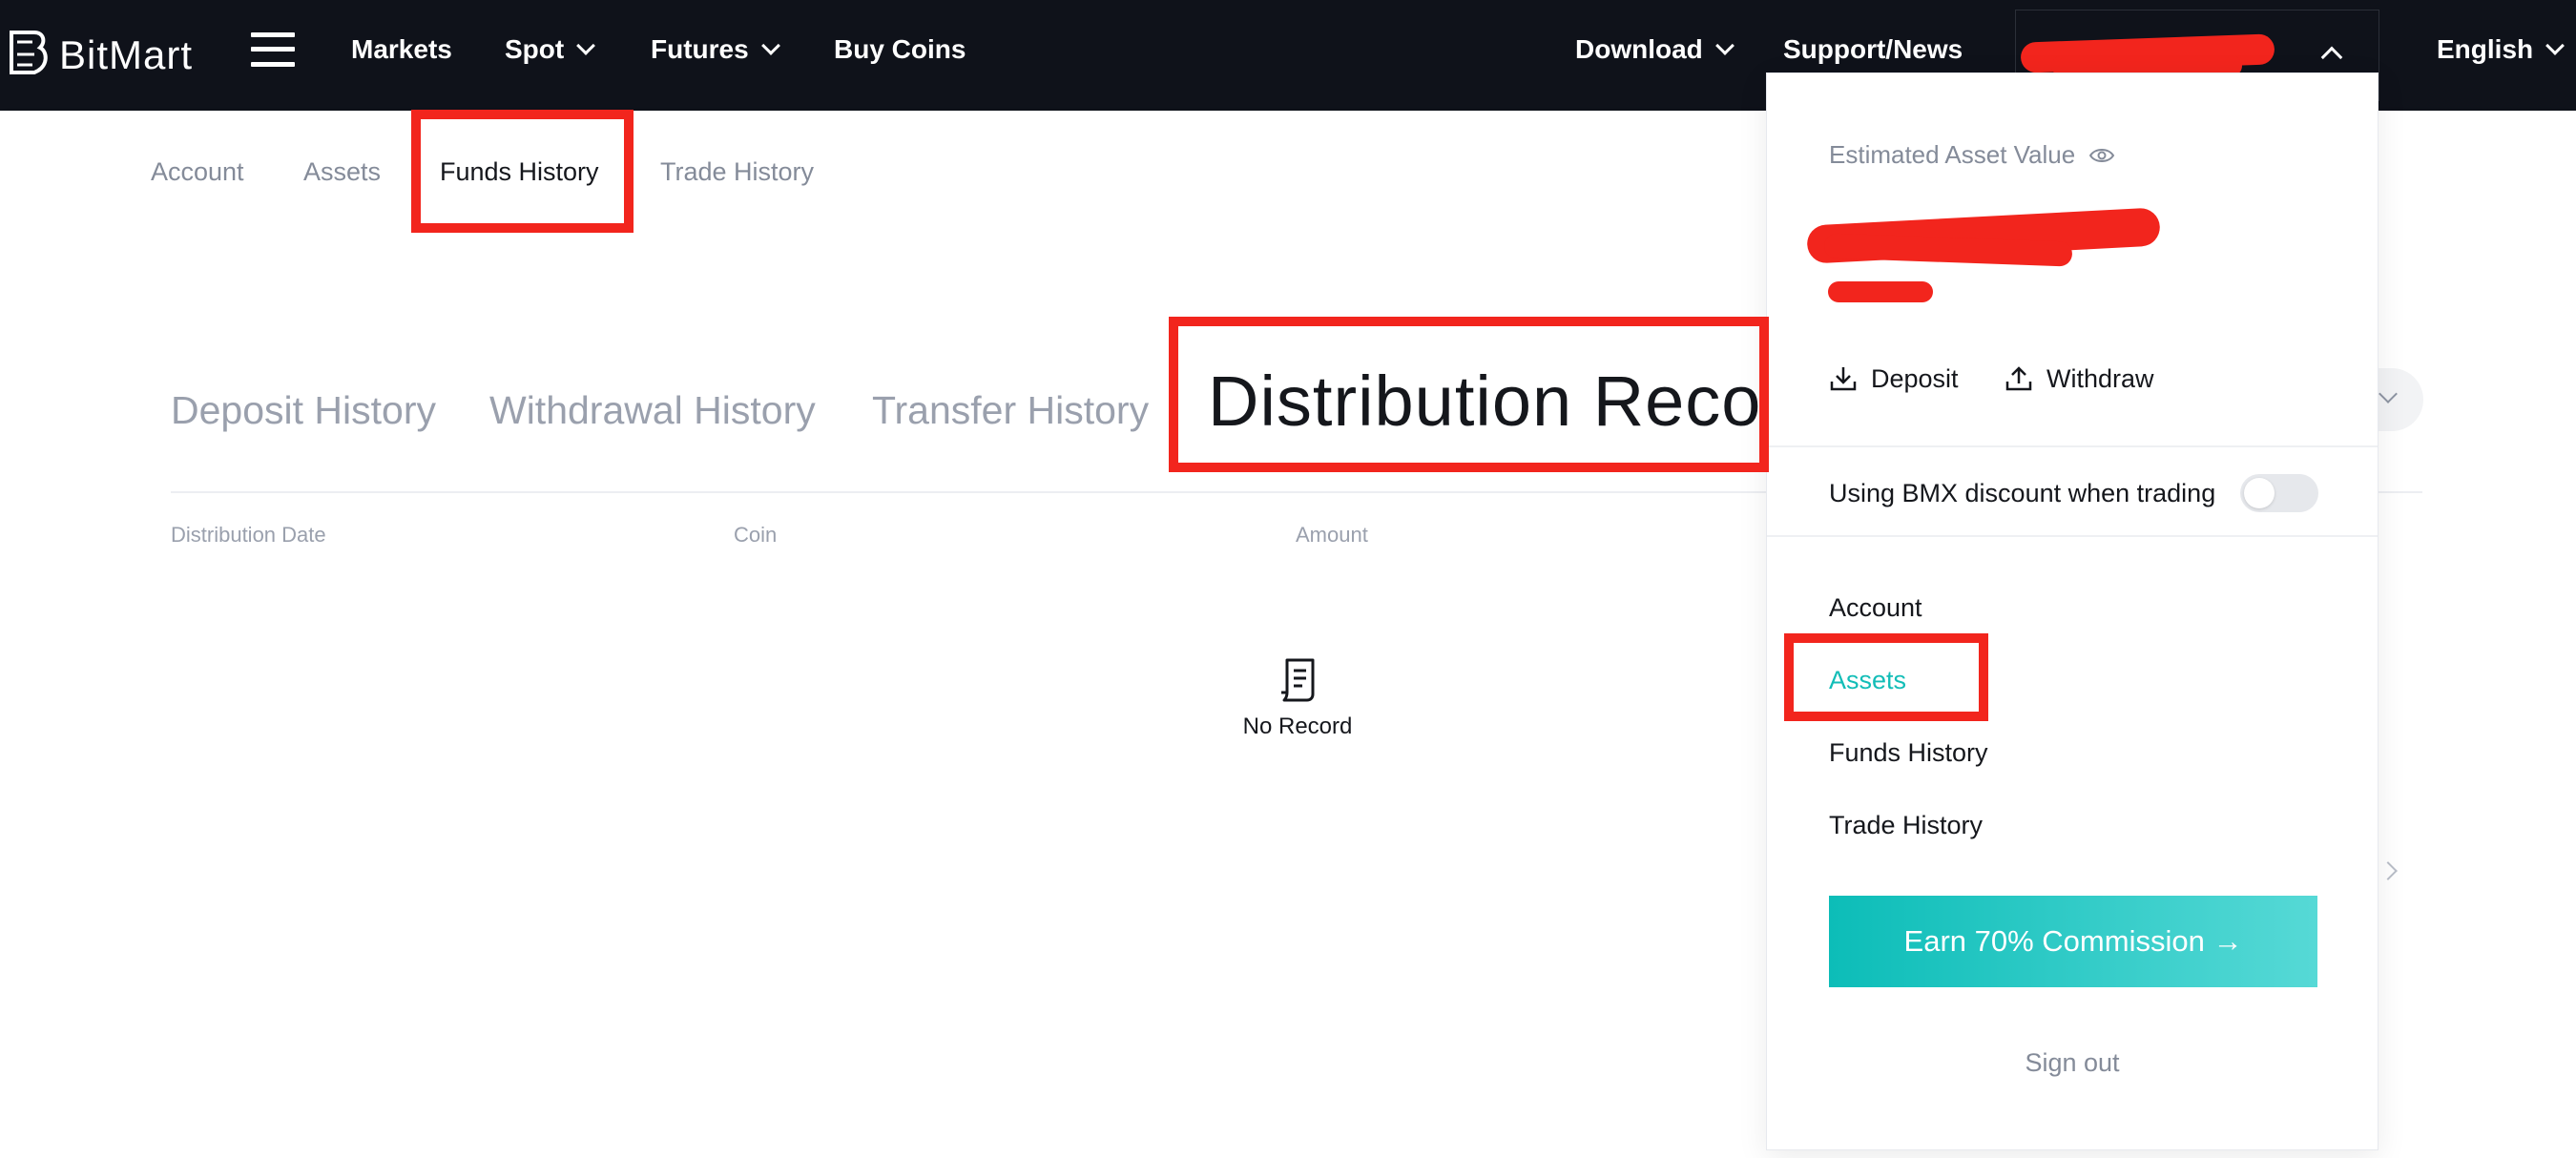 This screenshot has width=2576, height=1158. I want to click on nav-language: English, so click(2501, 49).